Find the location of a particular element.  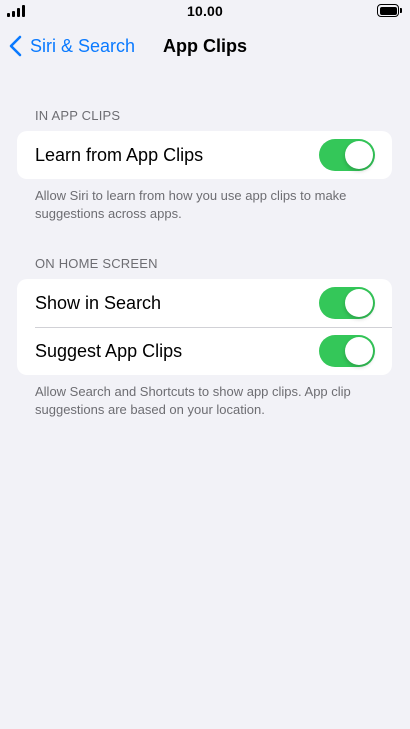

row-learn-from-app-clips: Learn from App Clips is located at coordinates (204, 155).